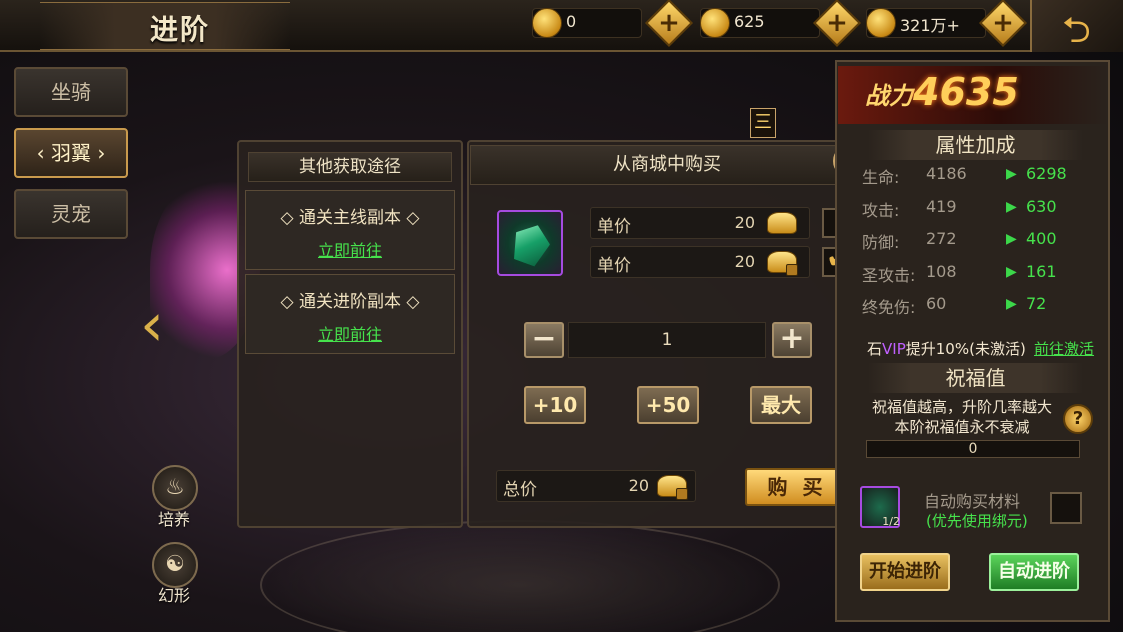 This screenshot has width=1123, height=632. I want to click on increase-button: +, so click(792, 340).